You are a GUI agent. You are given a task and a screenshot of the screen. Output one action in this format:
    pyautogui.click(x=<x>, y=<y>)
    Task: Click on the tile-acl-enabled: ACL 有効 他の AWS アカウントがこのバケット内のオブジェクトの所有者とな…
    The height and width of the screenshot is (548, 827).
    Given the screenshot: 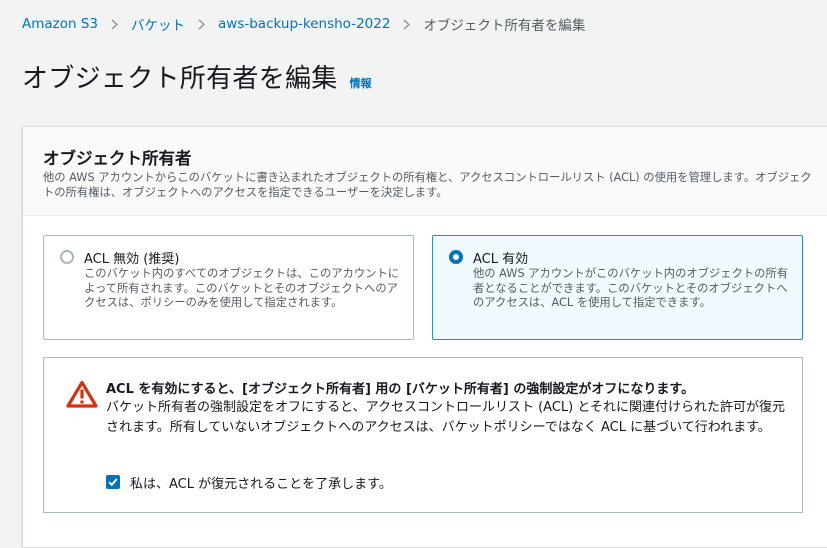 What is the action you would take?
    pyautogui.click(x=617, y=287)
    